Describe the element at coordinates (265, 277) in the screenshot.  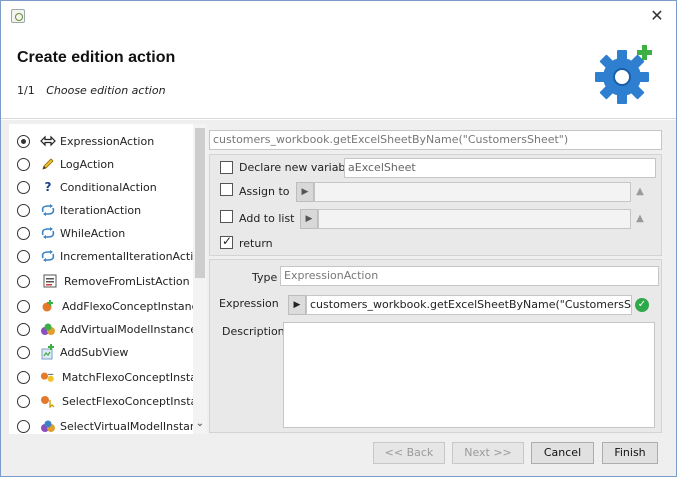
I see `type-label: Type` at that location.